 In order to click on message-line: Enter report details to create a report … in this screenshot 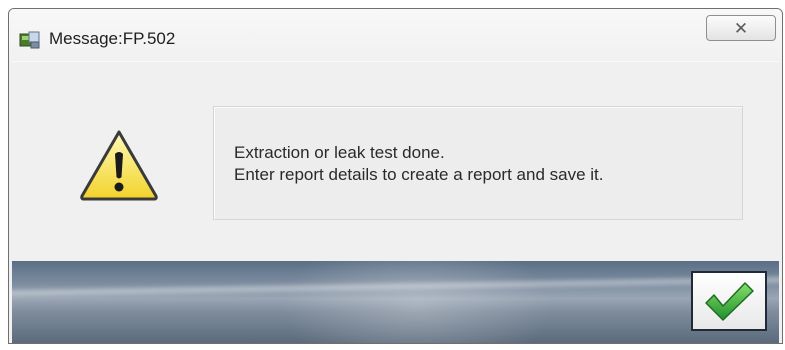, I will do `click(419, 174)`.